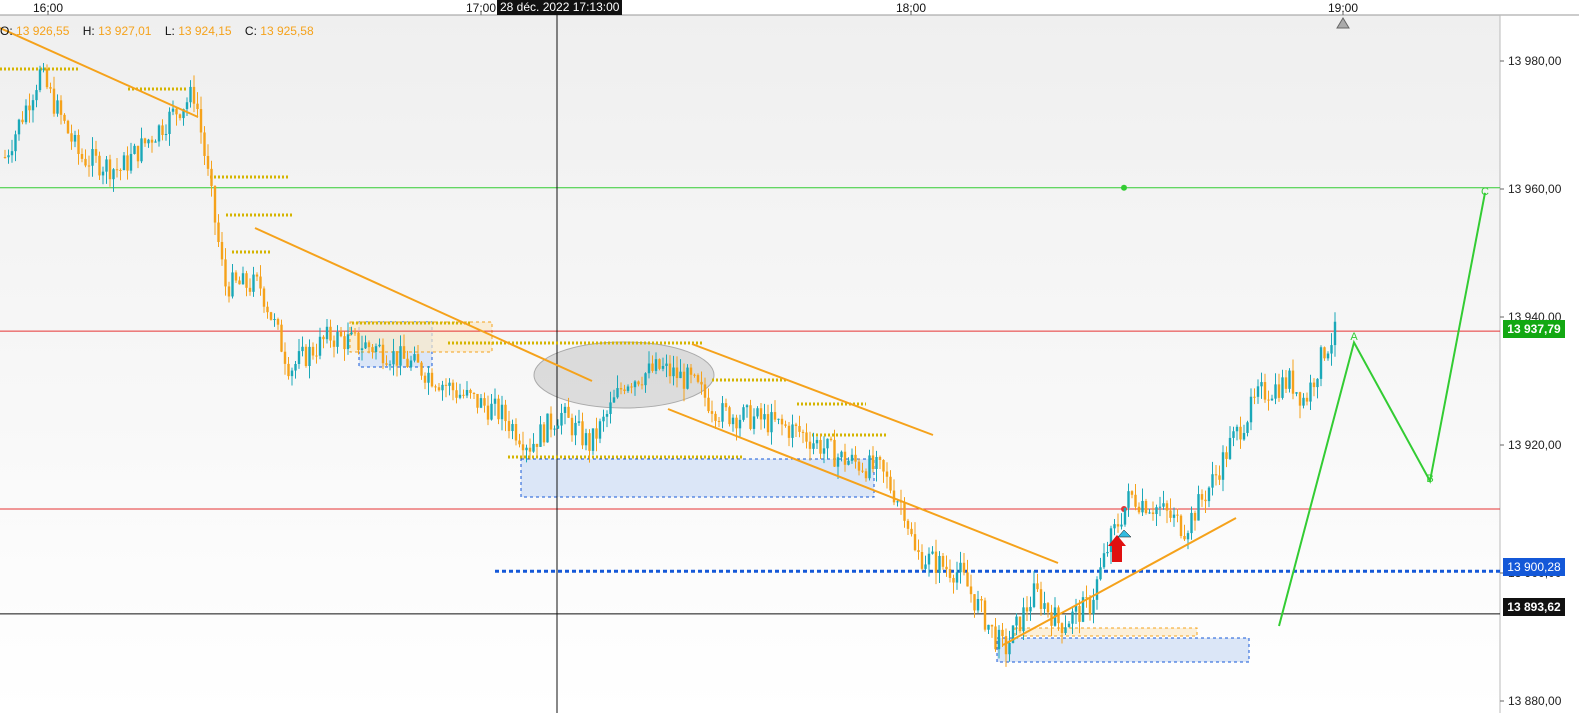  What do you see at coordinates (560, 7) in the screenshot?
I see `crosshair-time-label: 28 déc. 2022 17:13:00` at bounding box center [560, 7].